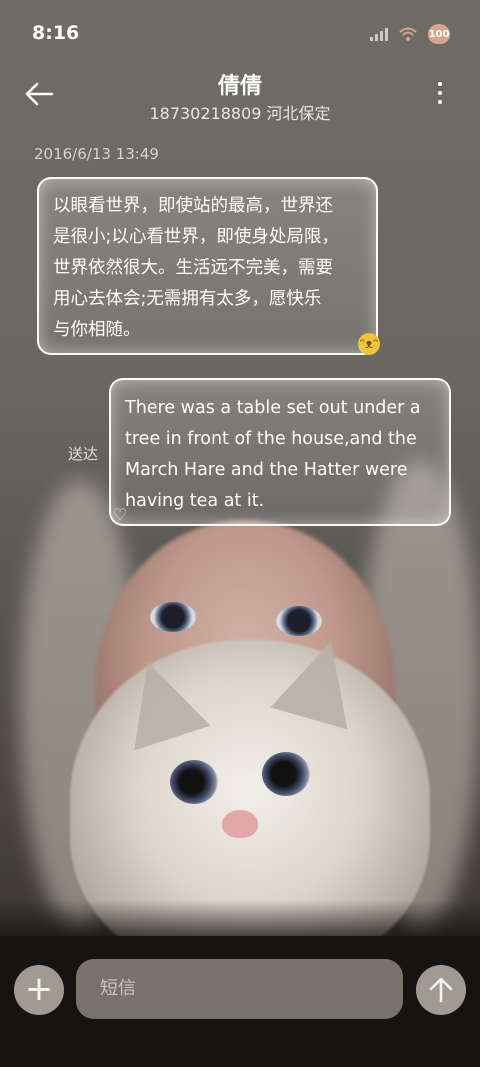  I want to click on chat-header: 倩倩 18730218809 河北保定, so click(240, 97).